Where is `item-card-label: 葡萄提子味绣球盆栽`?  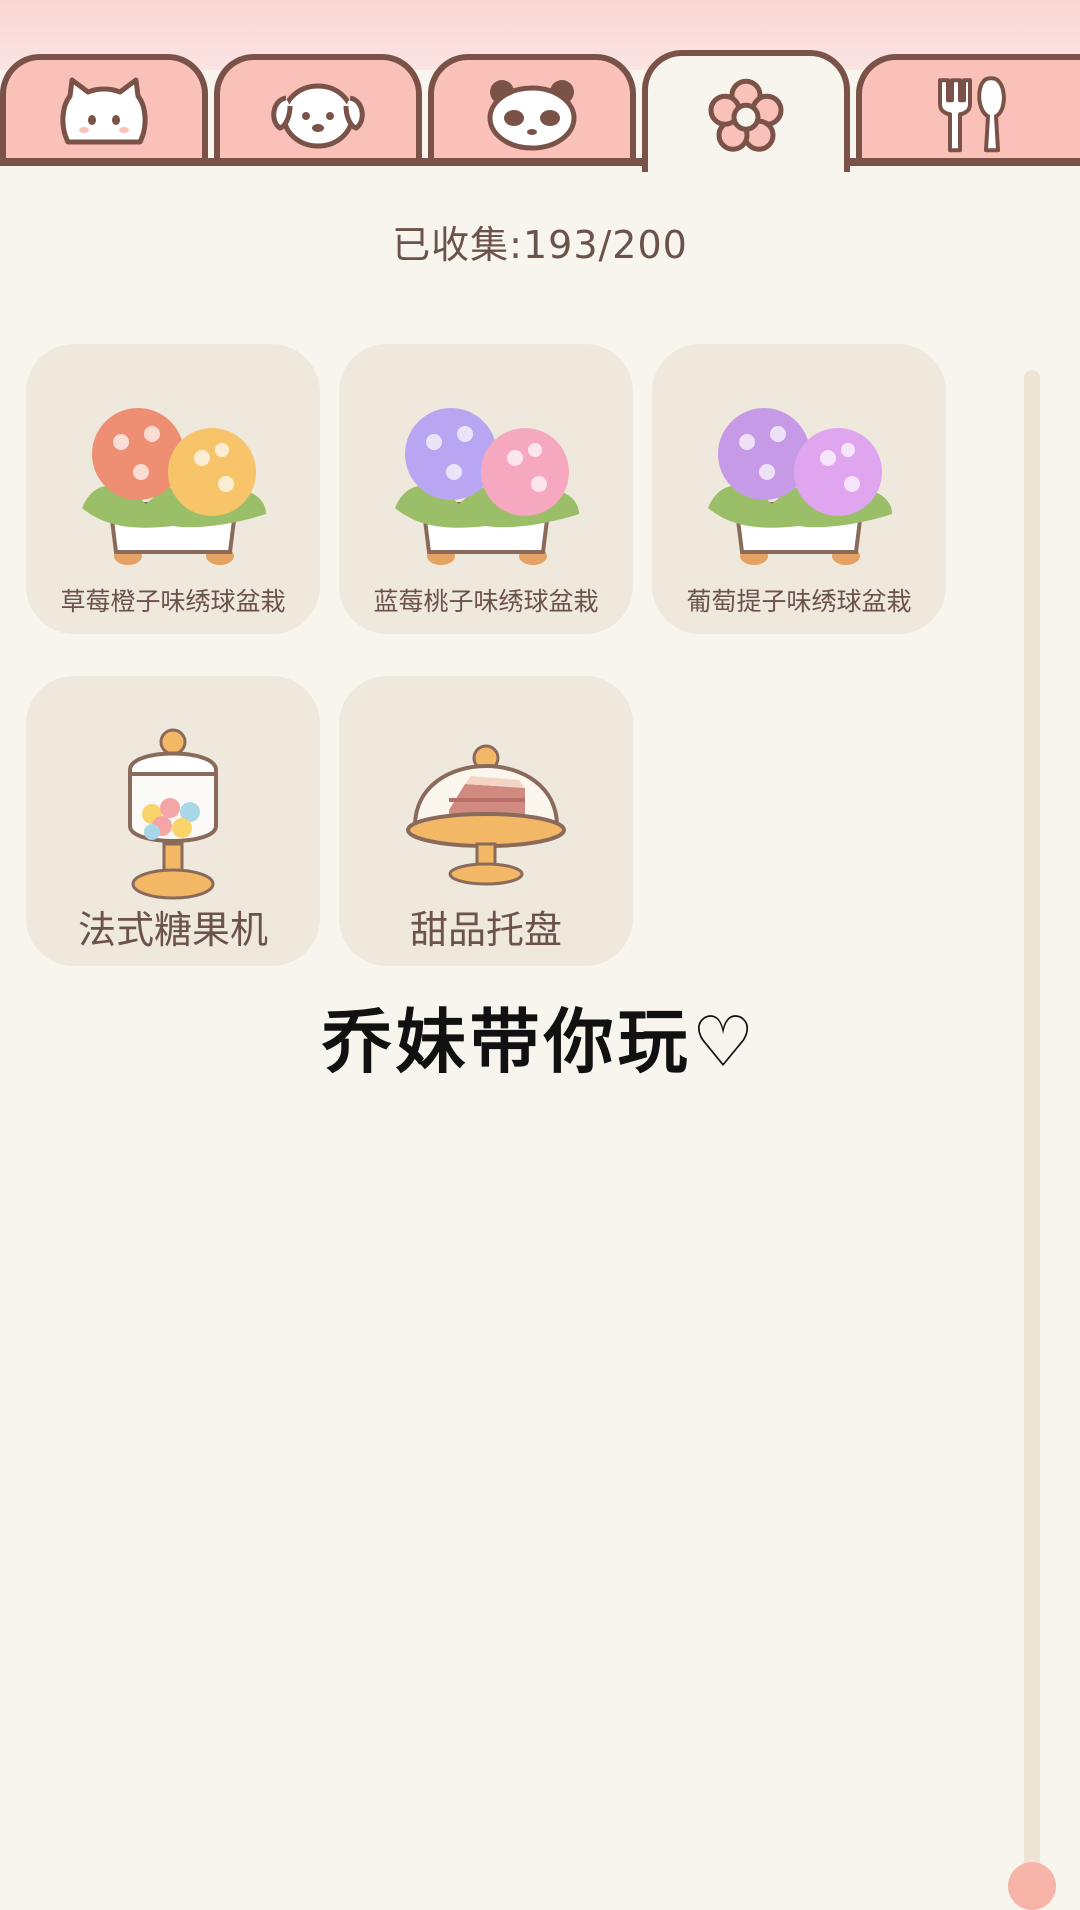 item-card-label: 葡萄提子味绣球盆栽 is located at coordinates (799, 601).